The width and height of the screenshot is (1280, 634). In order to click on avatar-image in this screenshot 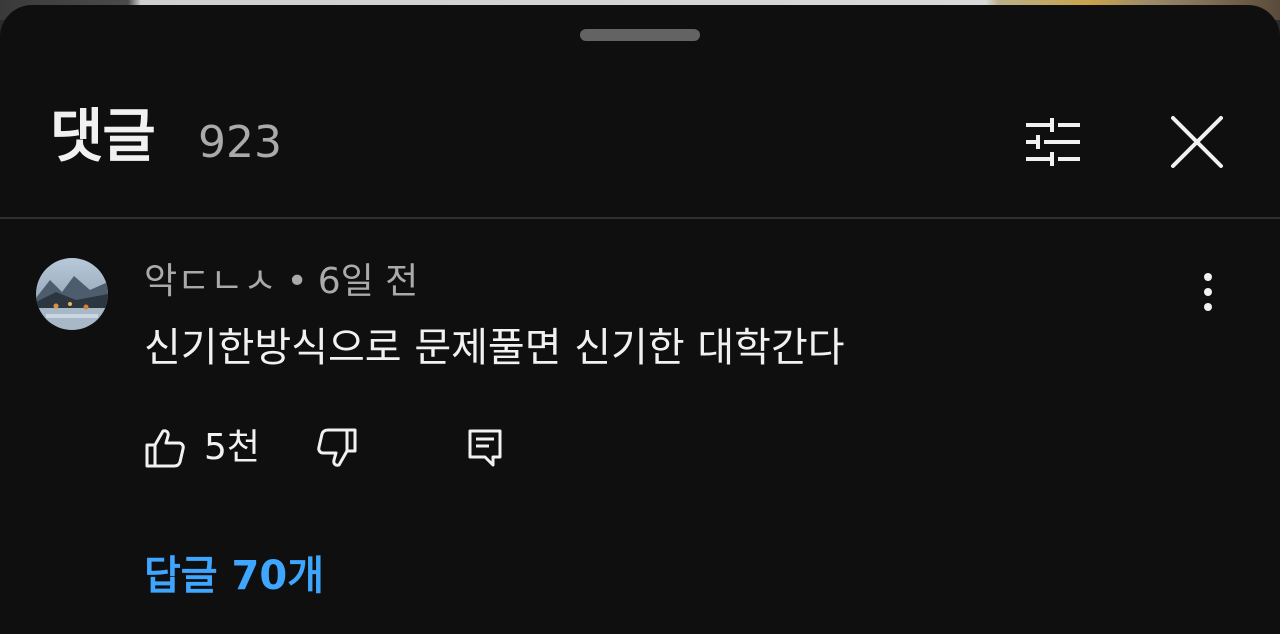, I will do `click(72, 294)`.